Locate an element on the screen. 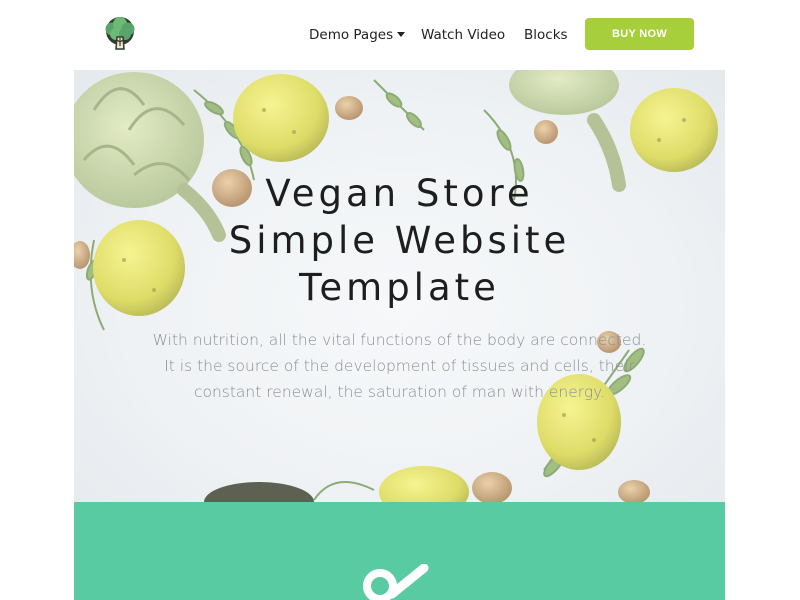 Image resolution: width=800 pixels, height=600 pixels. site-header: Demo Pages Watch Video Blocks BUY NOW is located at coordinates (400, 35).